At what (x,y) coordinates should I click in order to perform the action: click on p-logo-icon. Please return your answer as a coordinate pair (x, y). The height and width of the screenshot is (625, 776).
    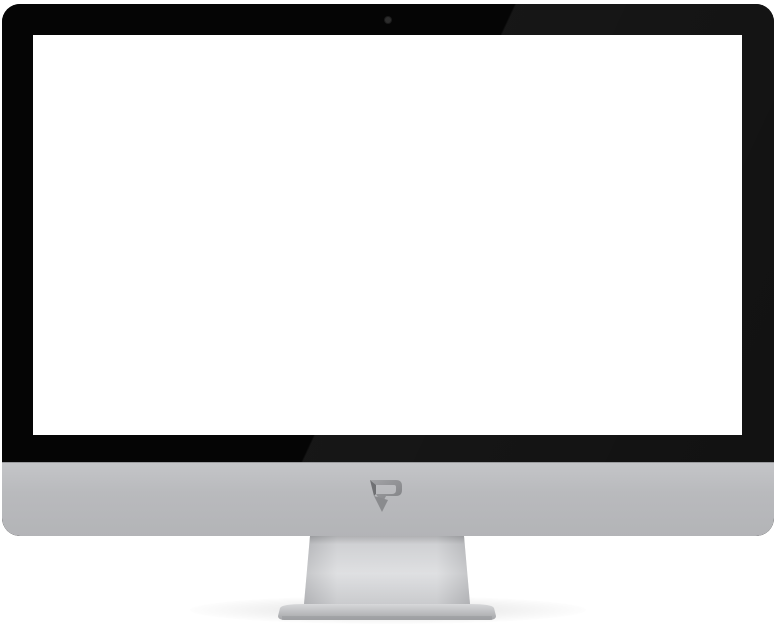
    Looking at the image, I should click on (386, 496).